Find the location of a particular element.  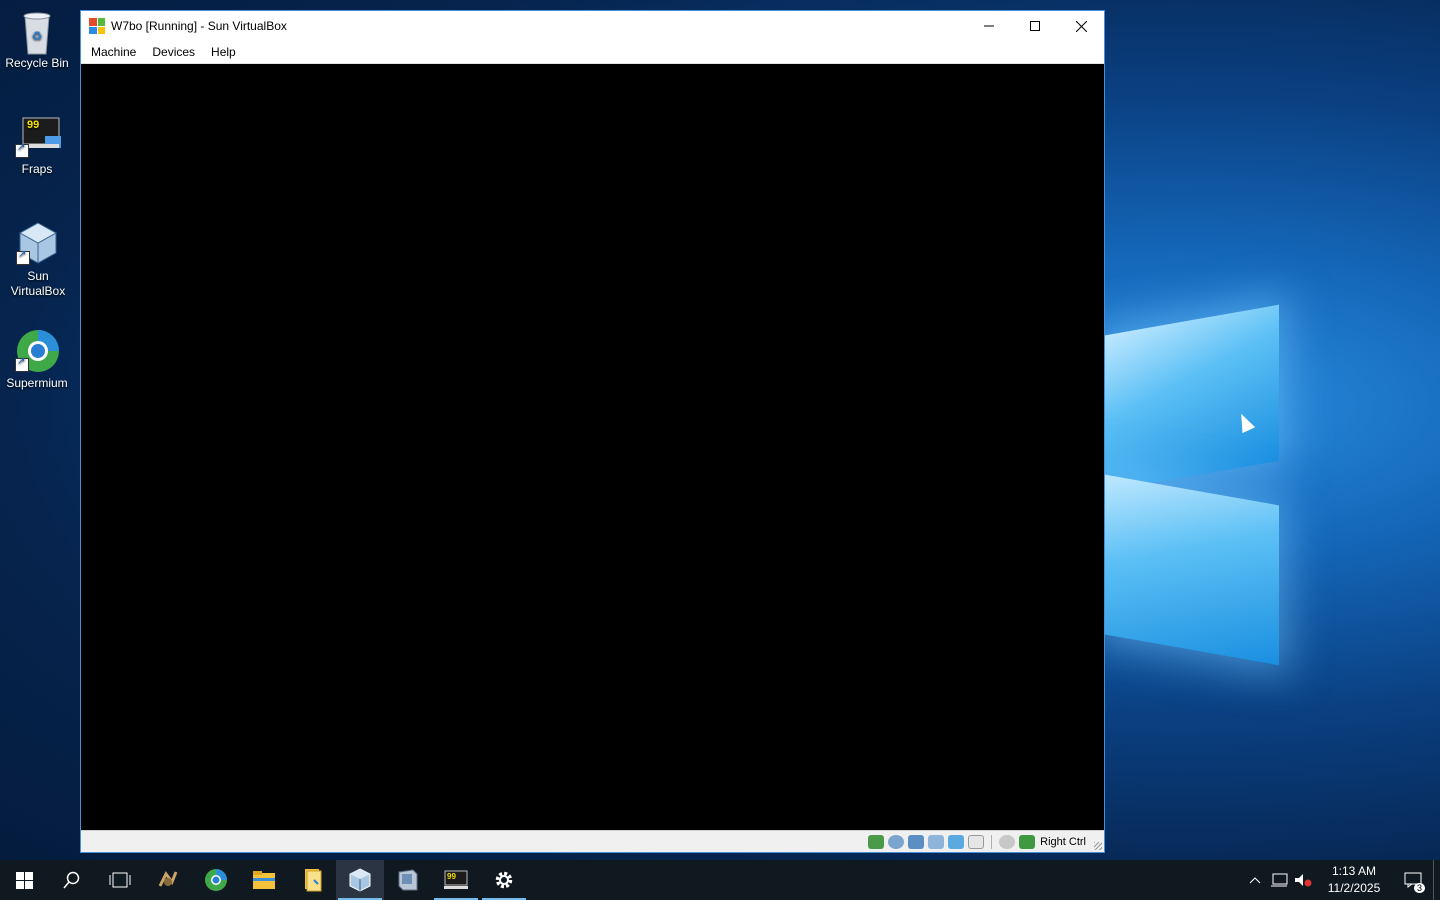

task-view-icon is located at coordinates (120, 880).